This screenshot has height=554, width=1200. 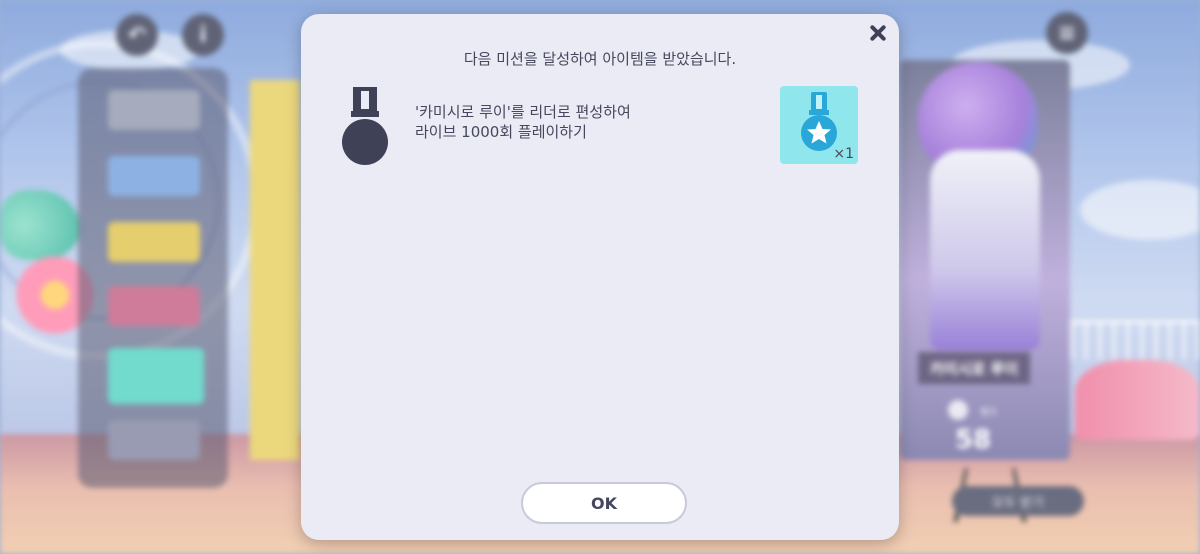 What do you see at coordinates (878, 33) in the screenshot?
I see `close-icon` at bounding box center [878, 33].